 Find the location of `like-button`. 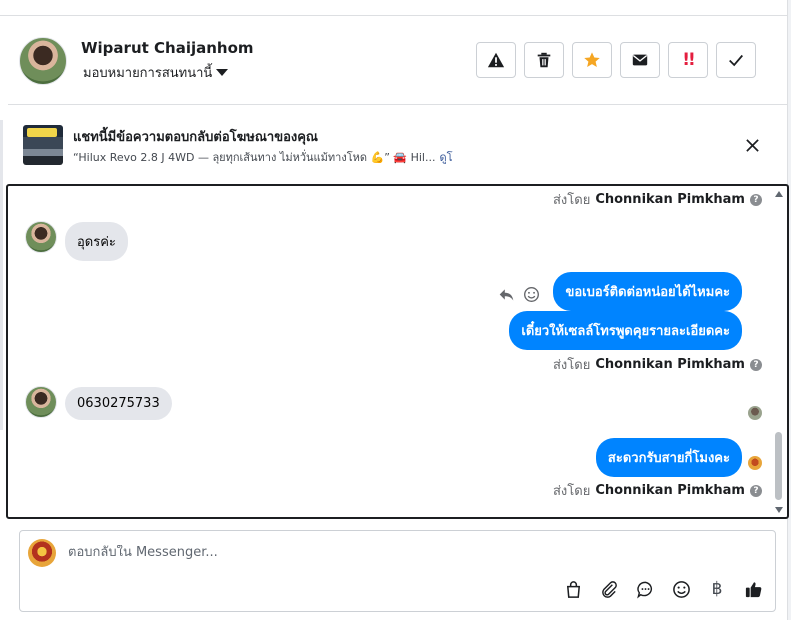

like-button is located at coordinates (753, 589).